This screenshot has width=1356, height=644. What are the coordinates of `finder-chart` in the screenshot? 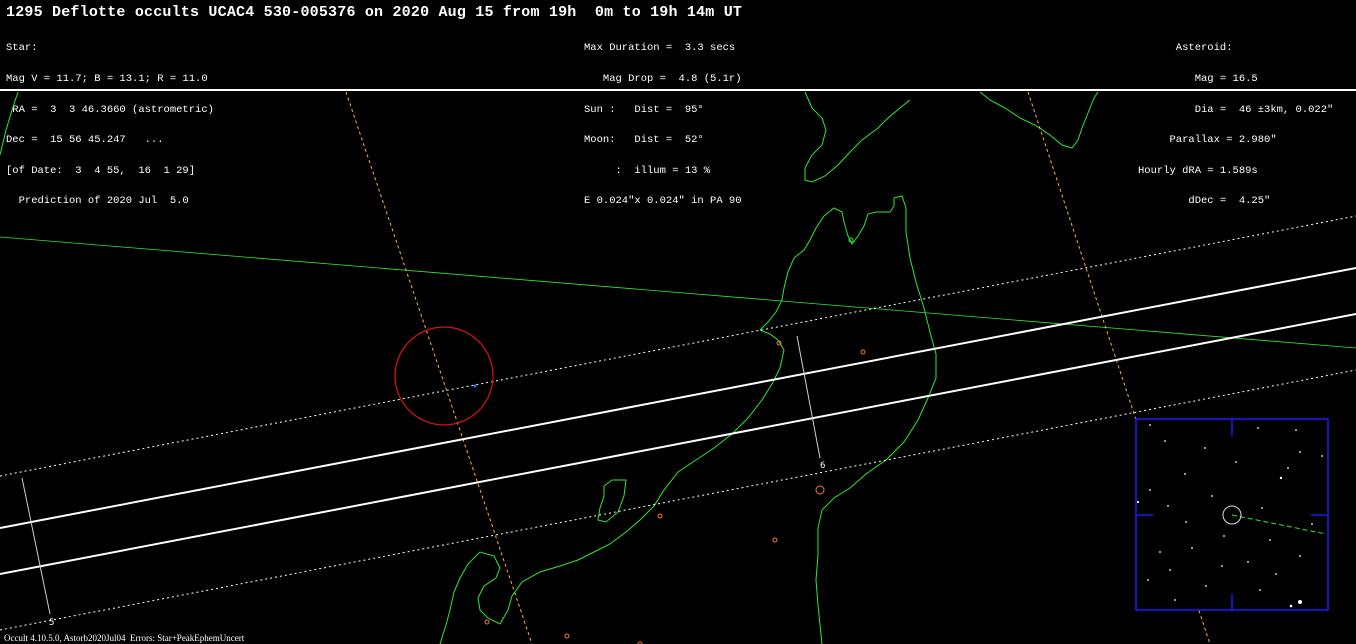 It's located at (1232, 514).